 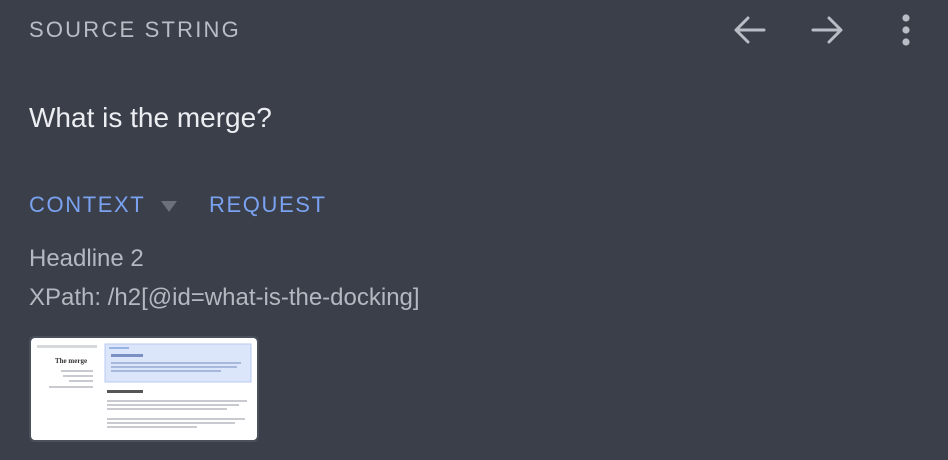 I want to click on source-string-text: What is the merge?, so click(x=150, y=117).